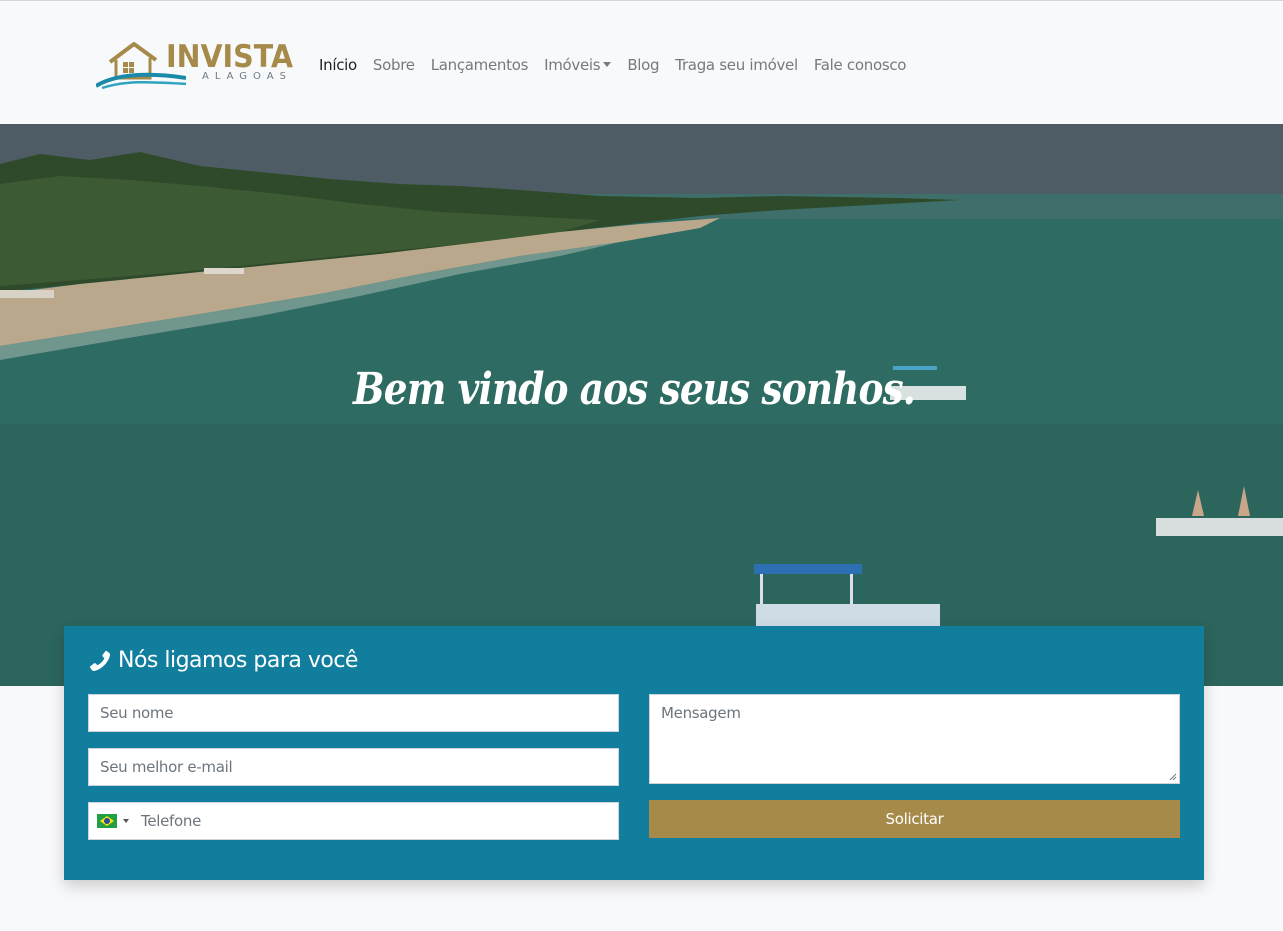 The width and height of the screenshot is (1283, 931). I want to click on nav-item-sobre: Sobre, so click(394, 65).